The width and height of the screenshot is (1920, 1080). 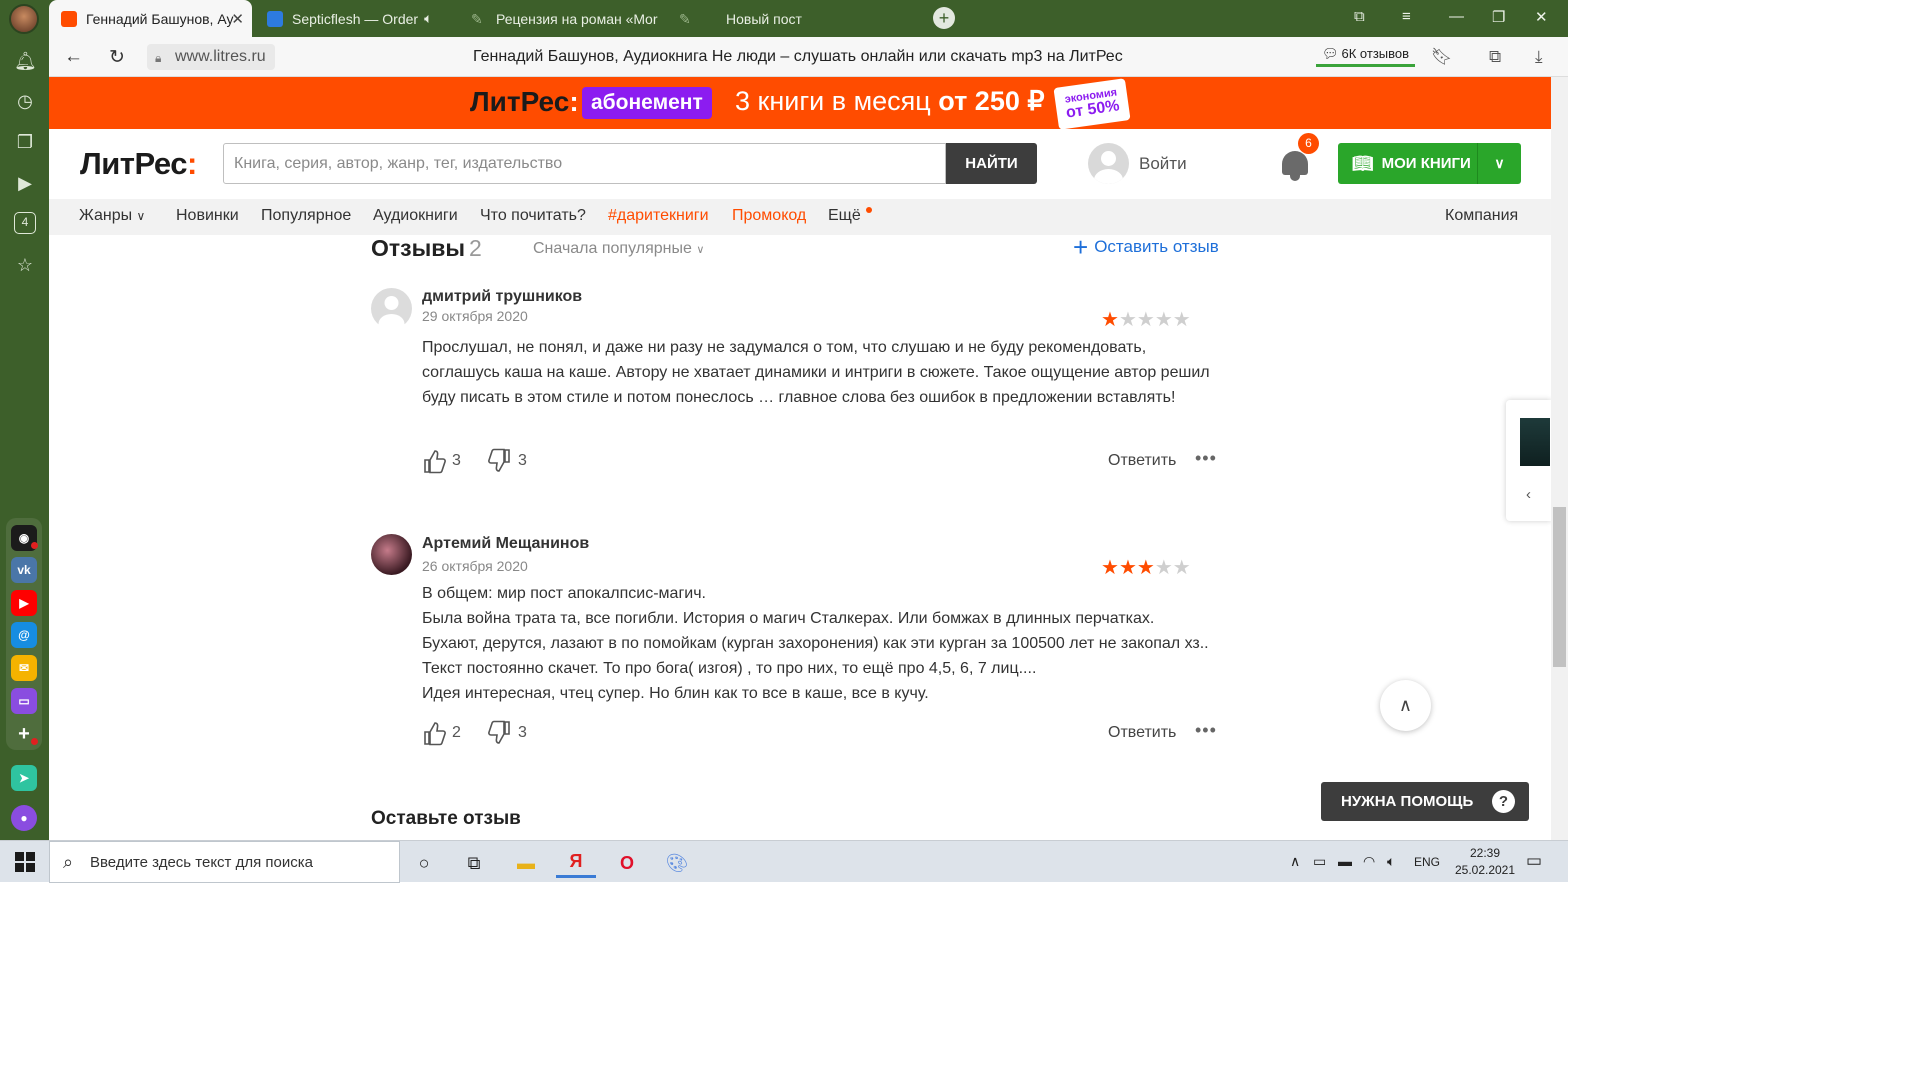 What do you see at coordinates (24, 635) in the screenshot?
I see `mail-at-icon: @` at bounding box center [24, 635].